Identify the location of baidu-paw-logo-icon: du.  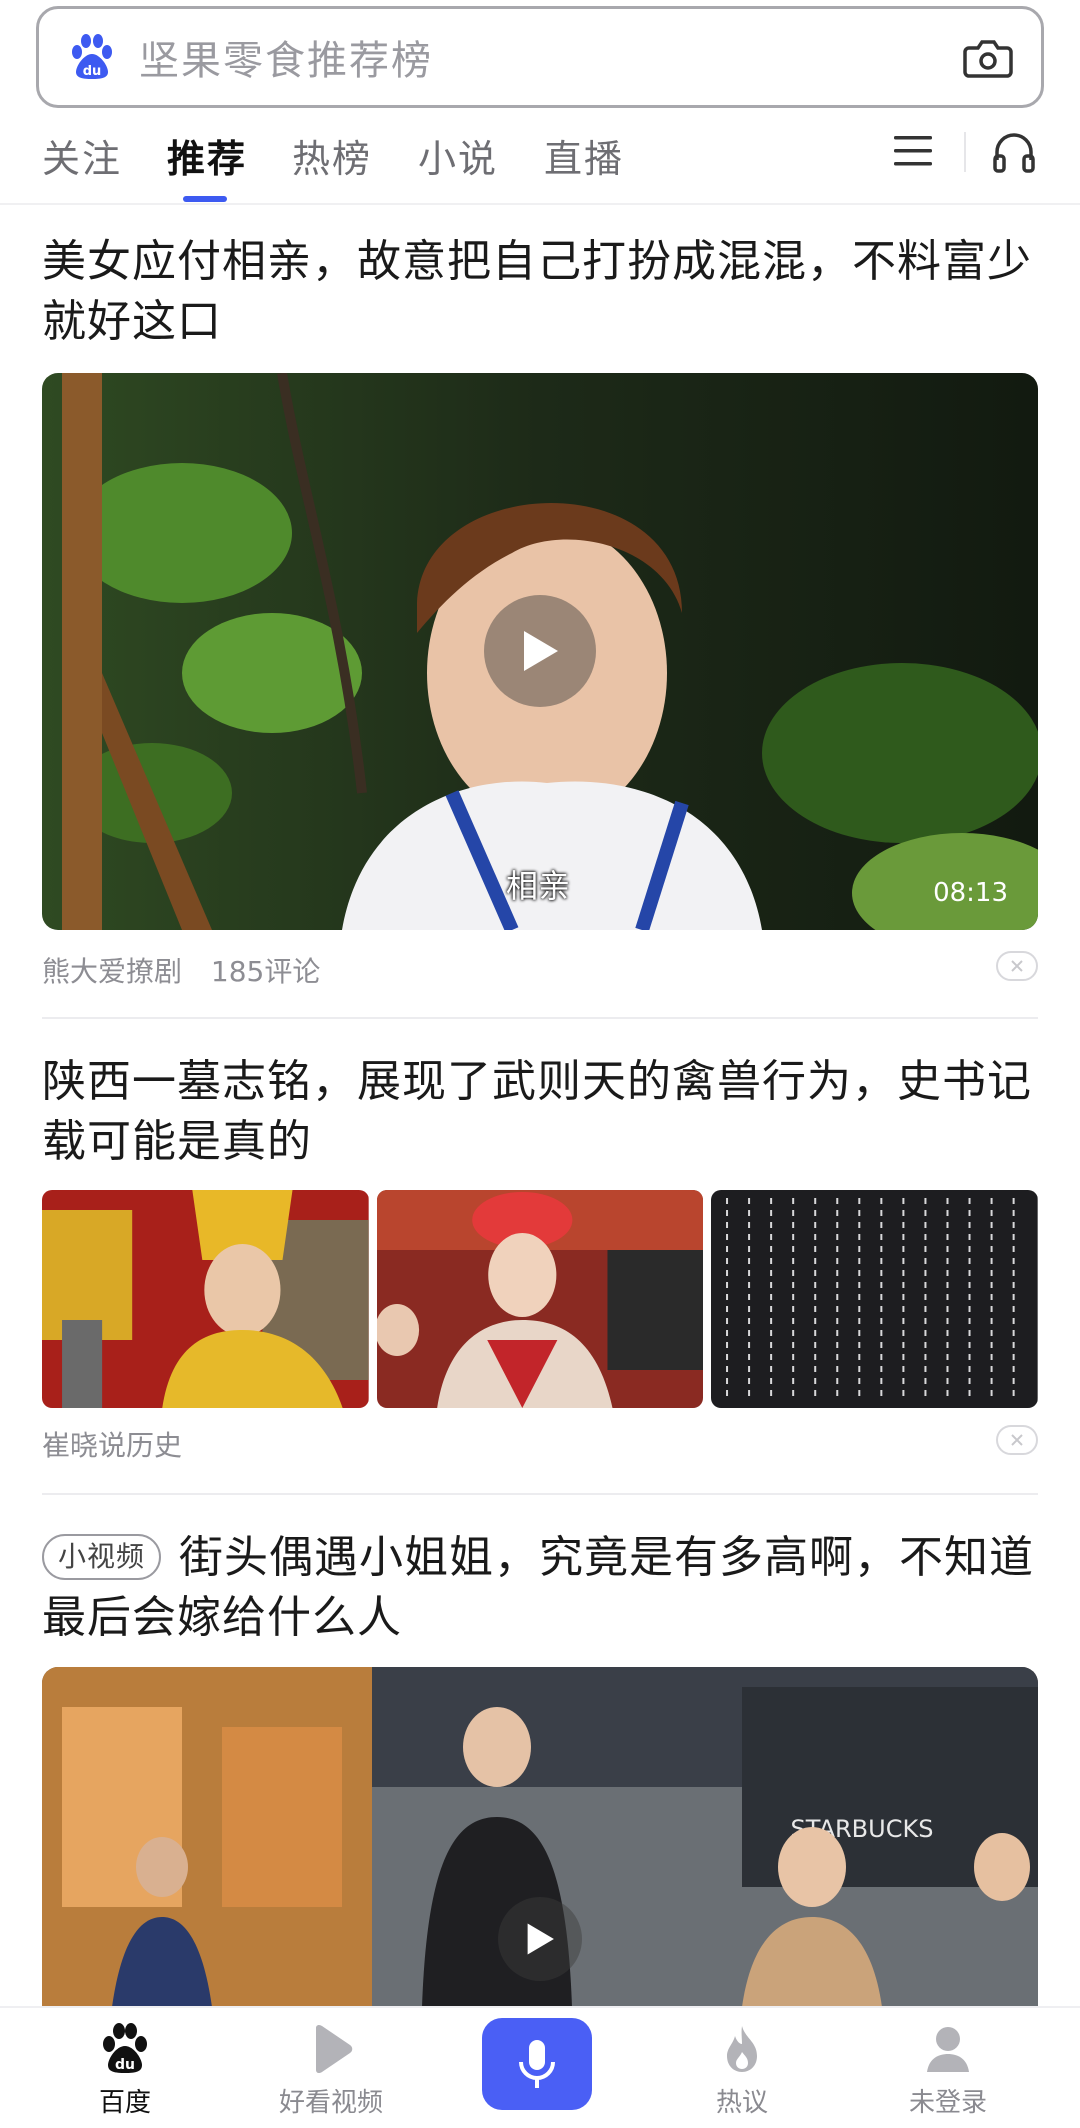
(92, 56).